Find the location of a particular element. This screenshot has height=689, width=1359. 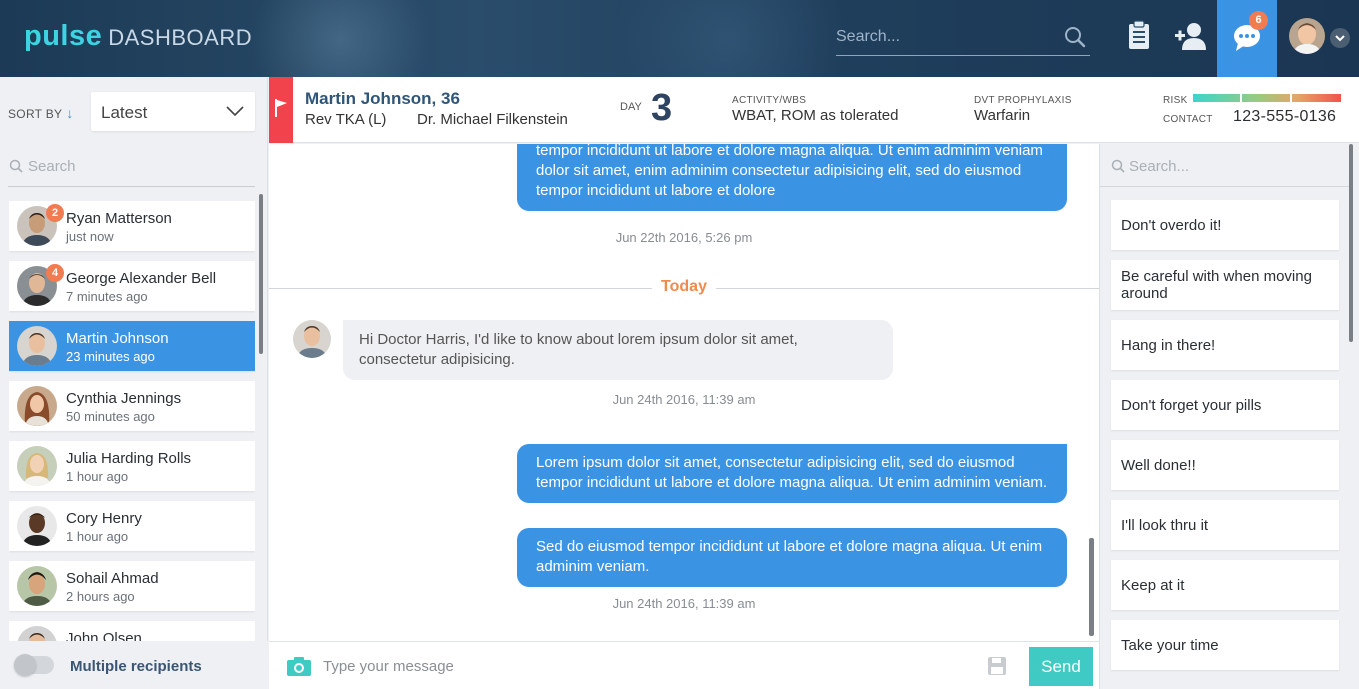

unread-badge: 4 is located at coordinates (55, 273).